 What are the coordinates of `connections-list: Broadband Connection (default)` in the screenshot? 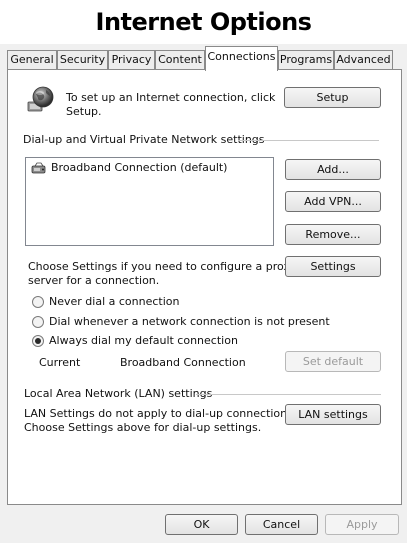 It's located at (149, 201).